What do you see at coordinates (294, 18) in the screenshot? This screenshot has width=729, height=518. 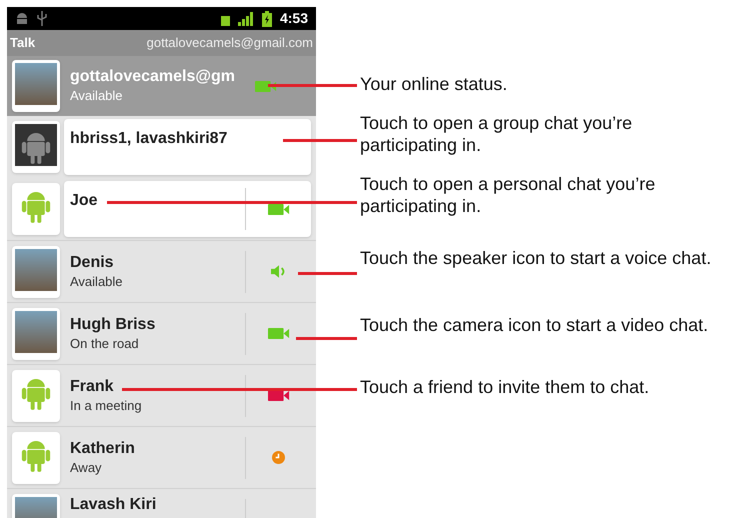 I see `clock-time: 4:53` at bounding box center [294, 18].